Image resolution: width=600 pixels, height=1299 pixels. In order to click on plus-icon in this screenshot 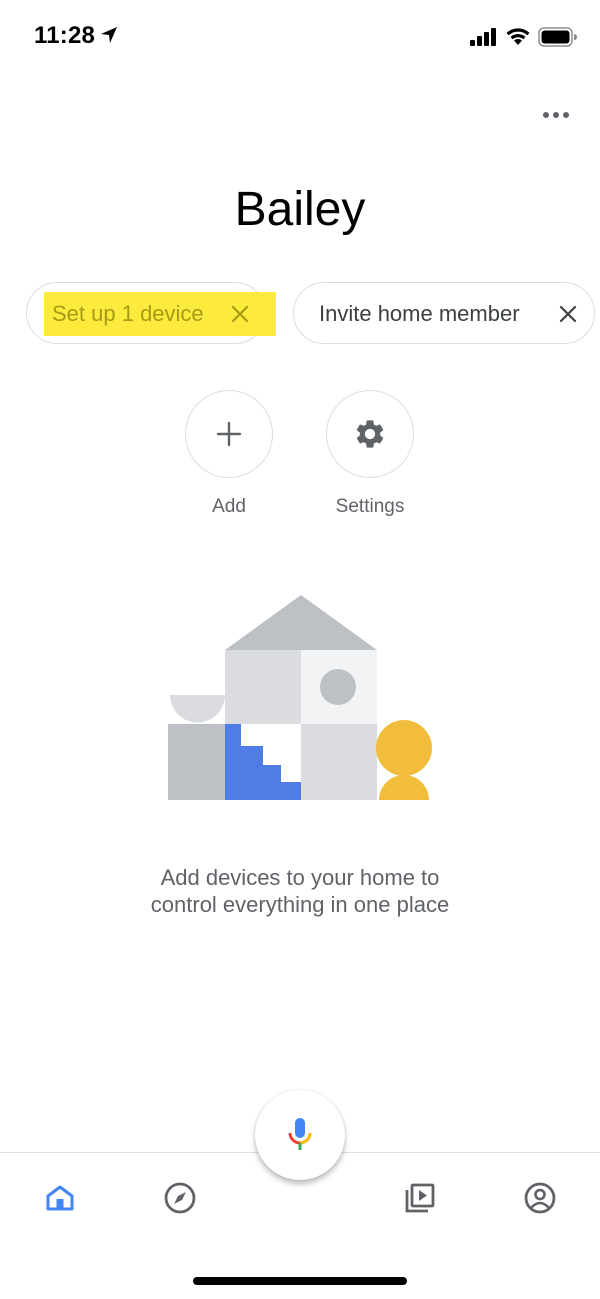, I will do `click(229, 434)`.